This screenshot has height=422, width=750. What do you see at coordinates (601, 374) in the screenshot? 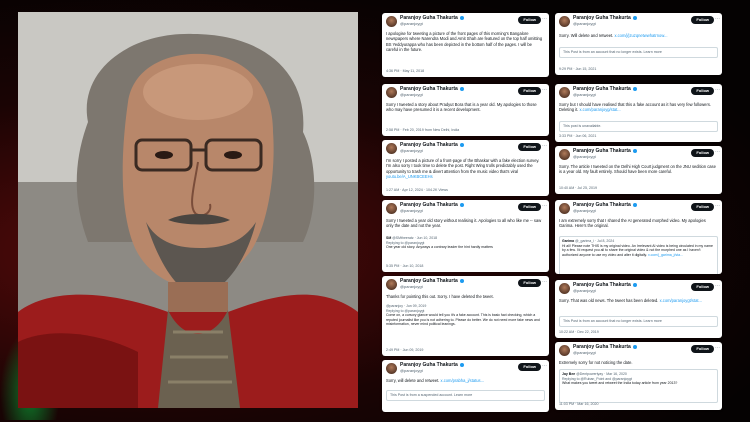
I see `quote-handle: @Dentpowertyay · Mar 16, 2020` at bounding box center [601, 374].